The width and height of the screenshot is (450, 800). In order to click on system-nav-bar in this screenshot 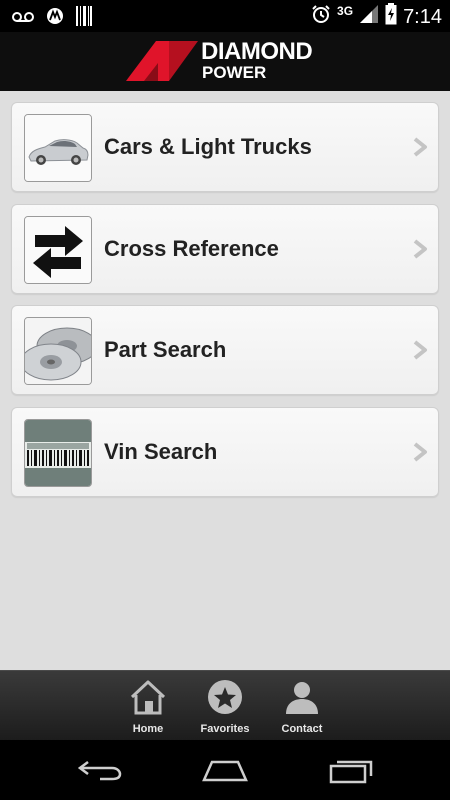, I will do `click(225, 770)`.